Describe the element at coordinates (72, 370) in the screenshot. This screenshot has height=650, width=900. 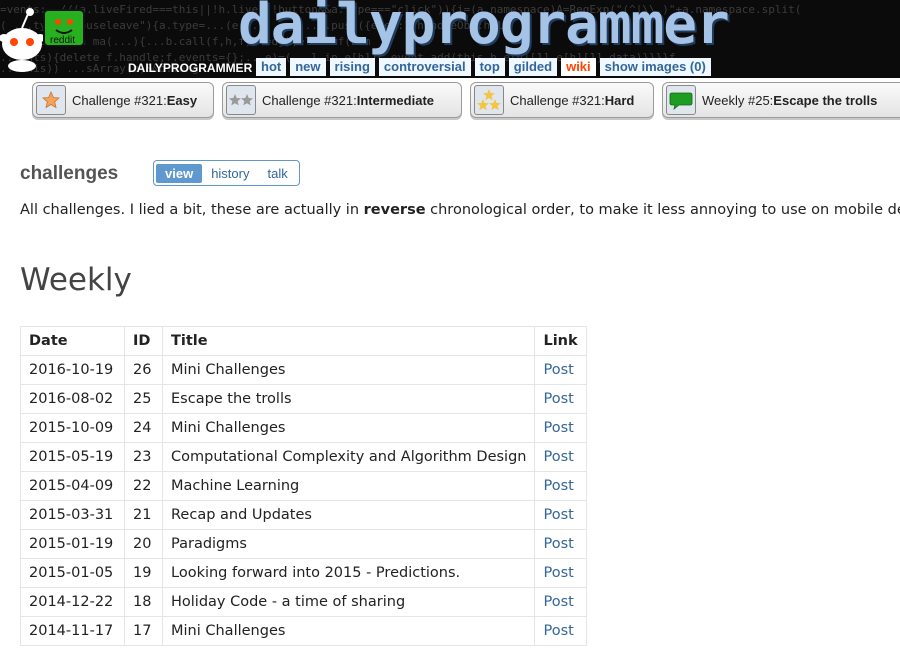
I see `row-date: 2016-10-19` at that location.